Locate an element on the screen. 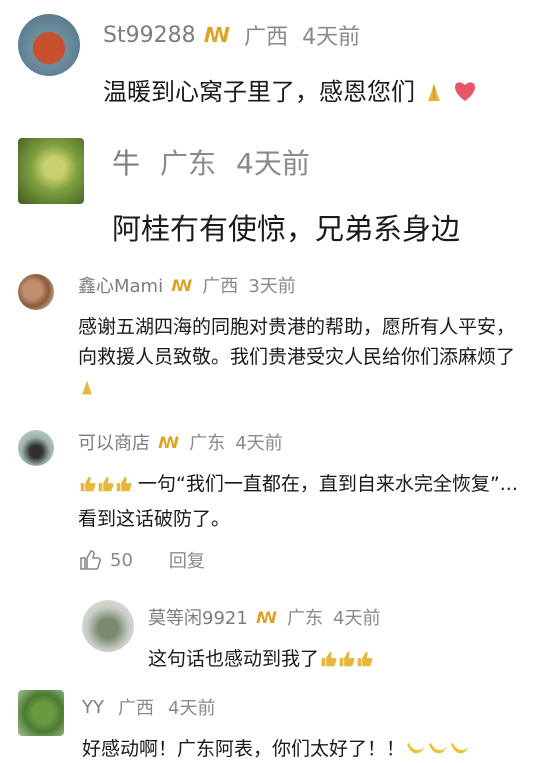  comment-meta: 牛 广东 4天前 is located at coordinates (211, 162).